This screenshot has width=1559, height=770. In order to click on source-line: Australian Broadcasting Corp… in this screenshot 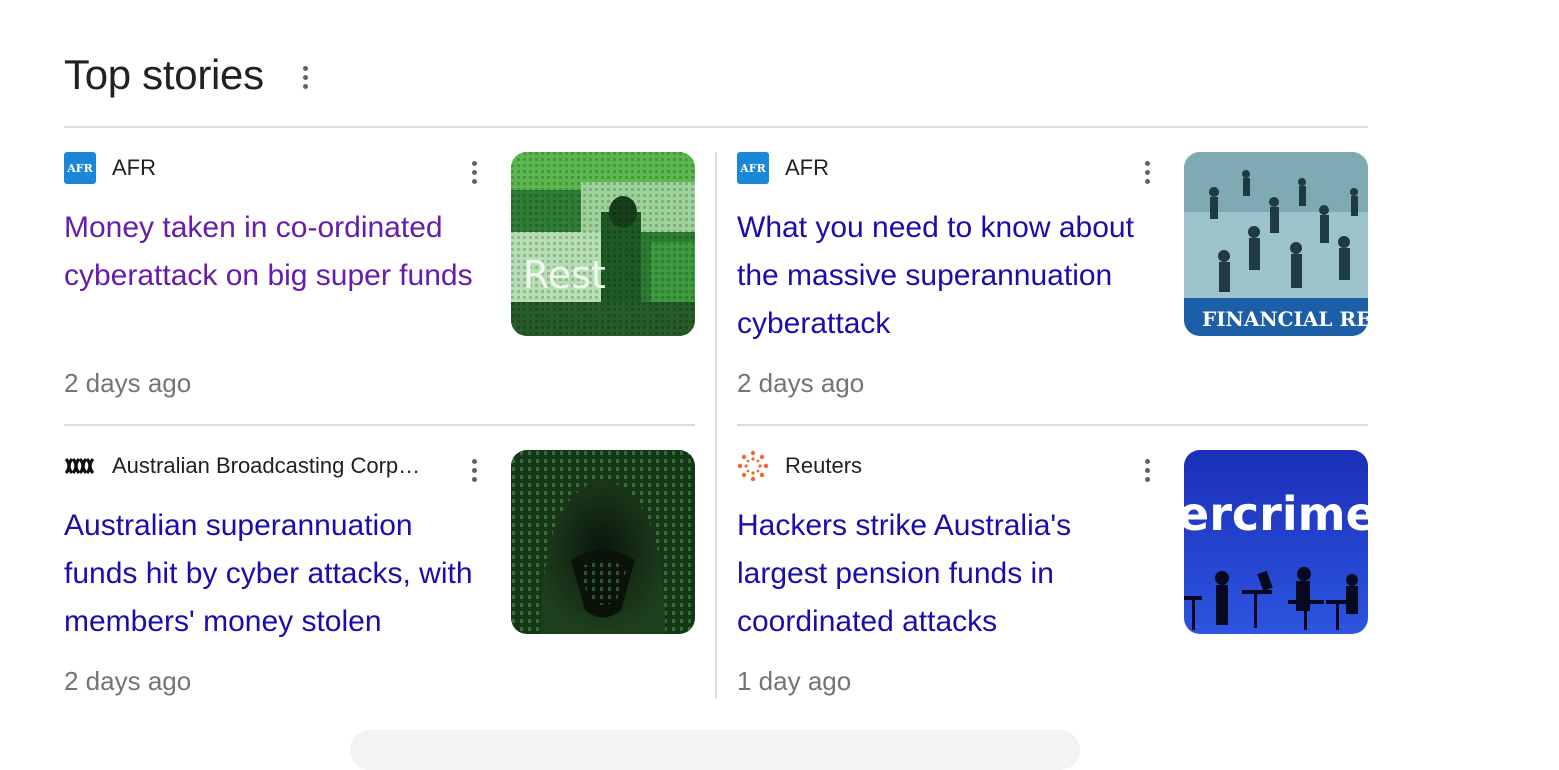, I will do `click(242, 466)`.